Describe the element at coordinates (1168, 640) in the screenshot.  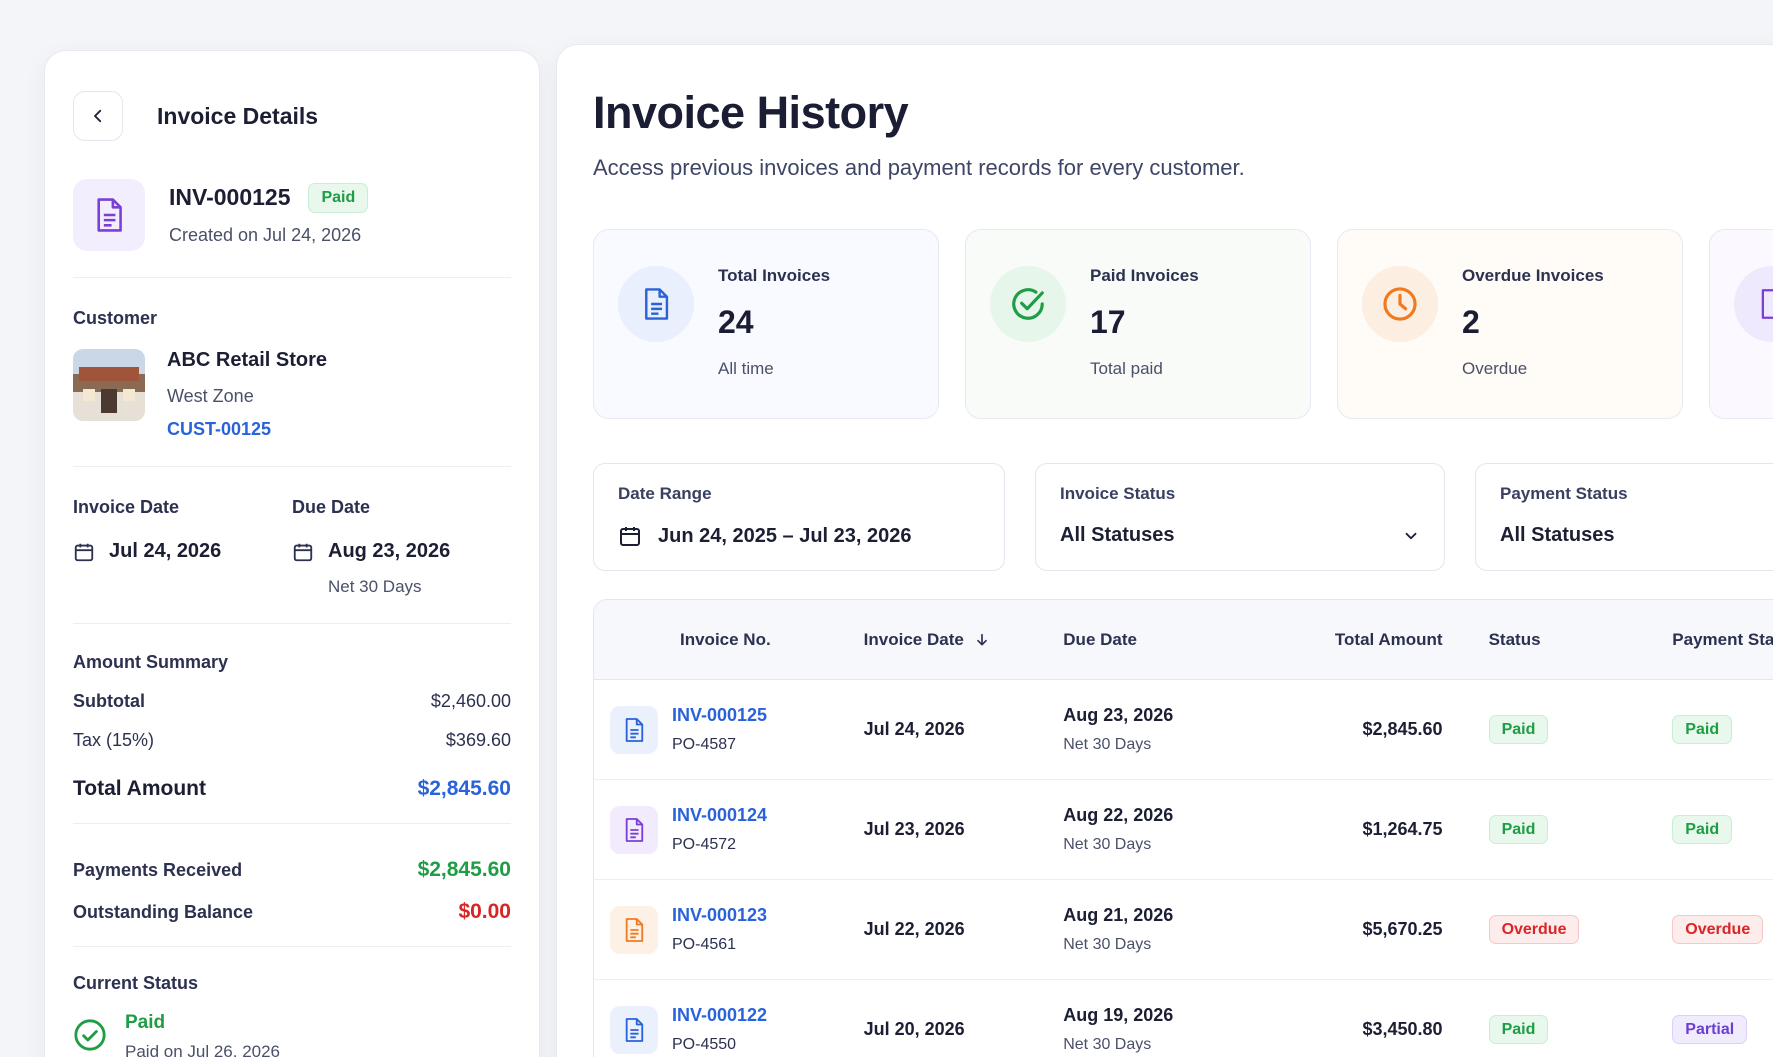
I see `column-header-due-date: Due Date` at that location.